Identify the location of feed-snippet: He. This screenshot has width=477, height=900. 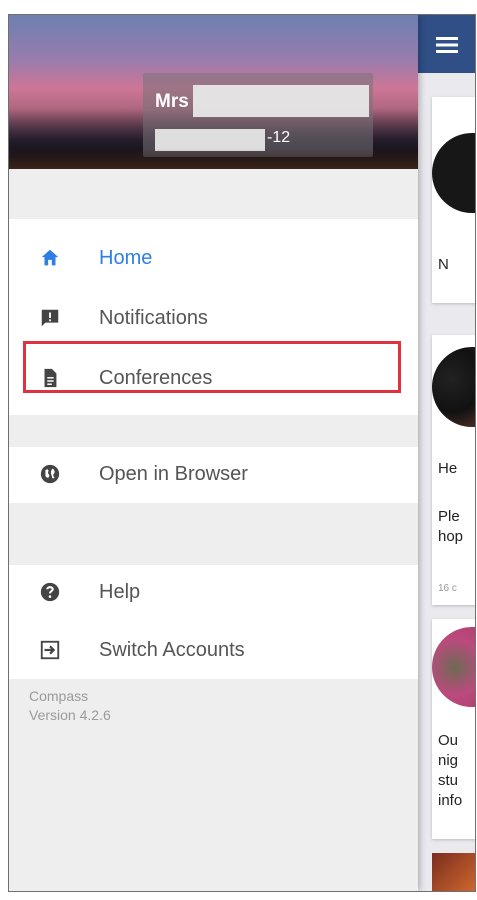
(448, 468).